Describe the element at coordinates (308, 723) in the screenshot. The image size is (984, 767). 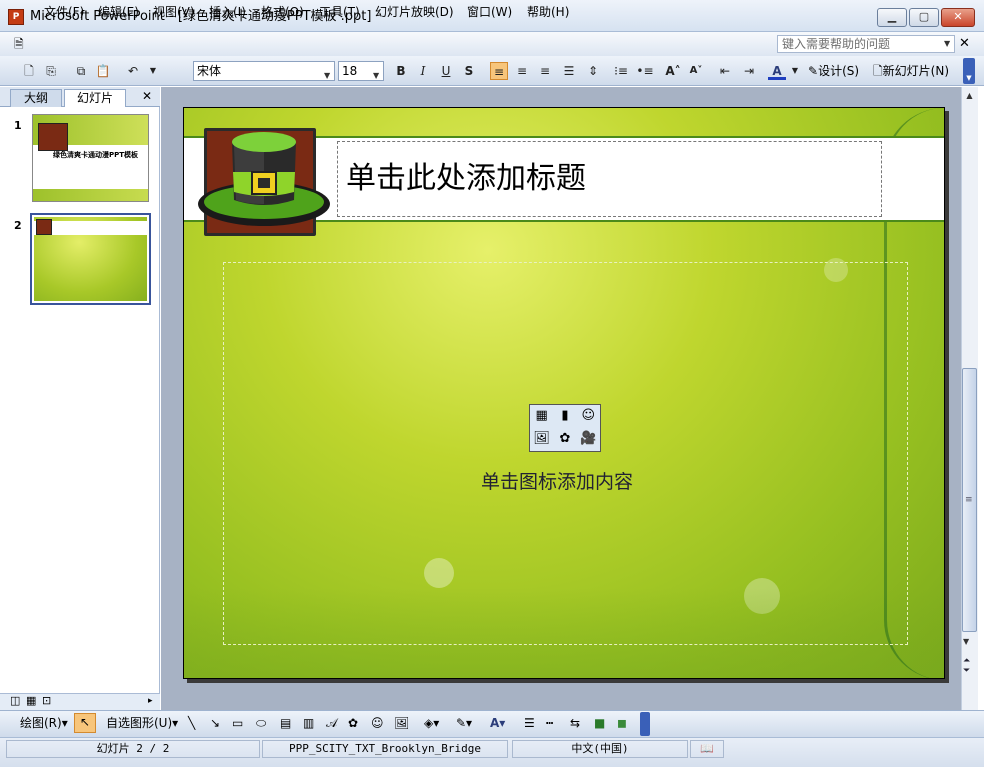
I see `vertical-textbox-icon: ▥` at that location.